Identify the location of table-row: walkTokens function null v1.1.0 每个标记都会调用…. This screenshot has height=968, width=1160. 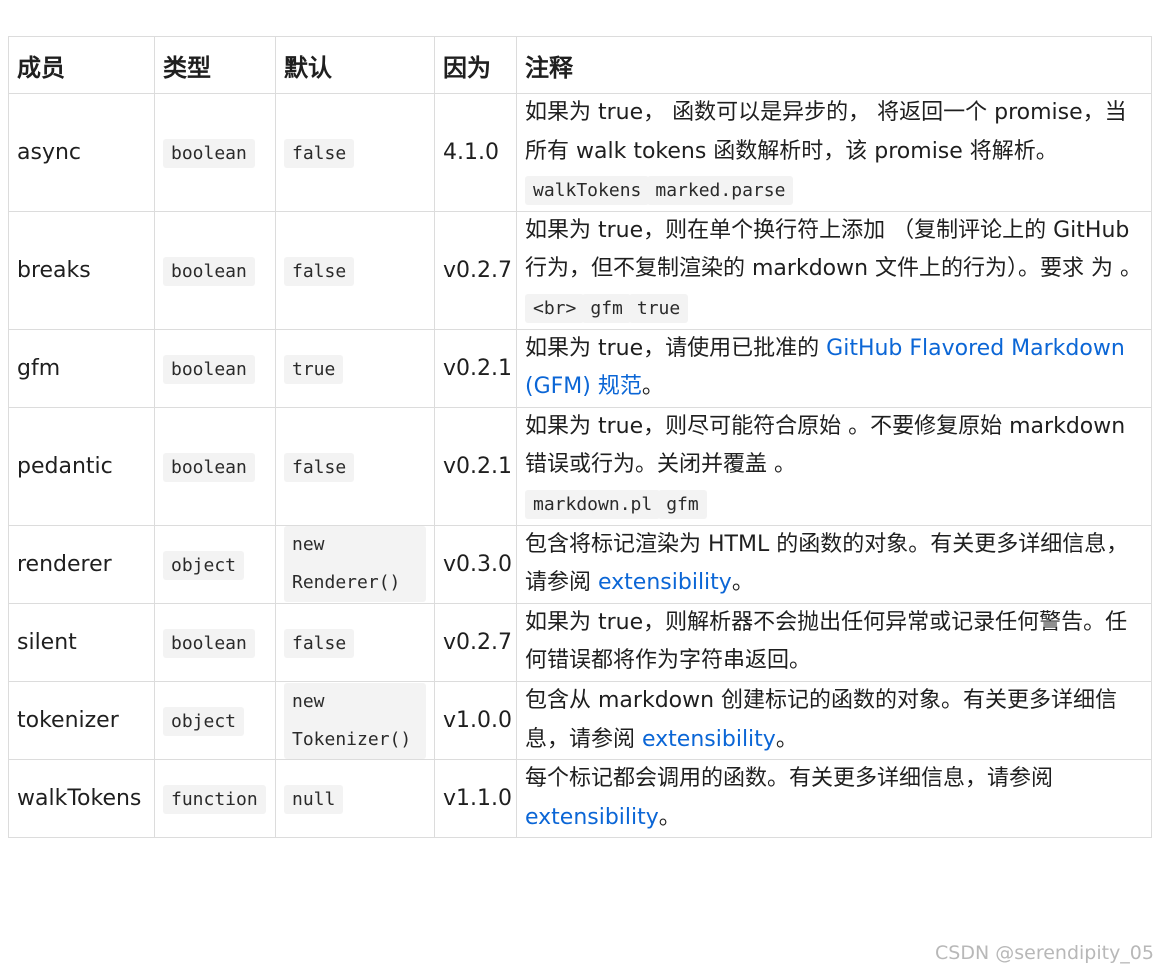
(580, 799).